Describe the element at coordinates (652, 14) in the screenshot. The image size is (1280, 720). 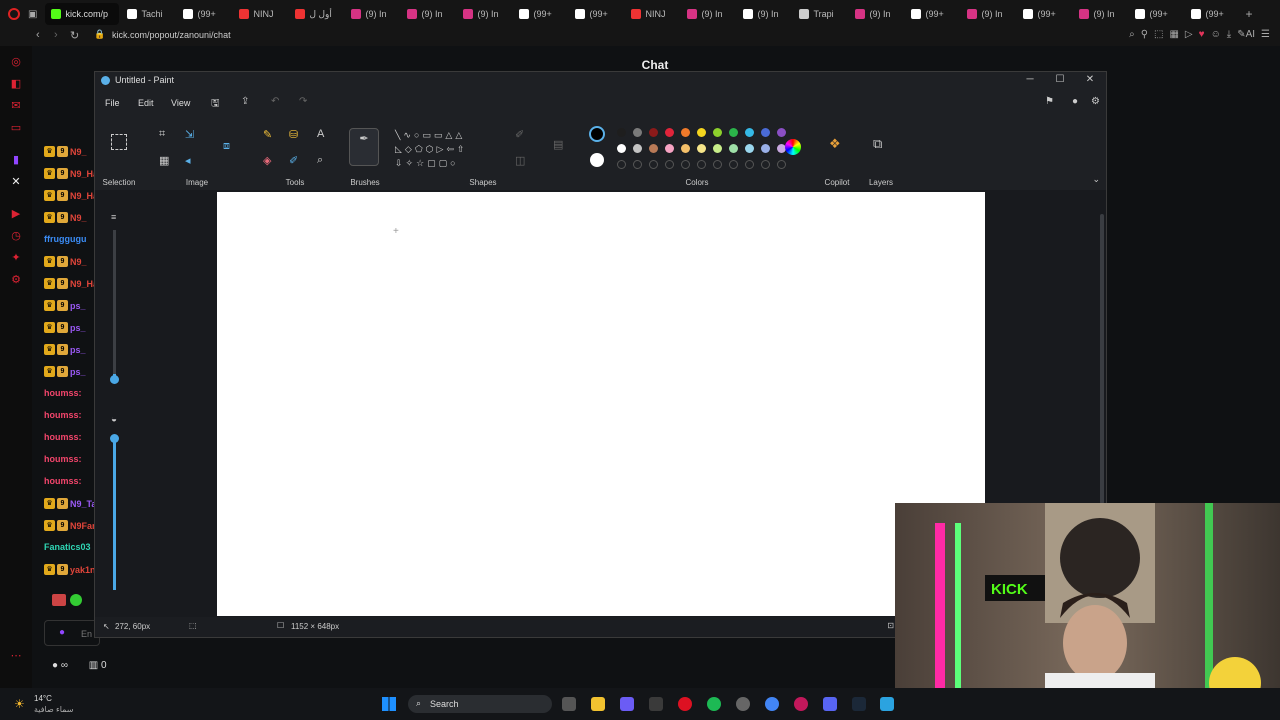
I see `browser-tab: NINJ` at that location.